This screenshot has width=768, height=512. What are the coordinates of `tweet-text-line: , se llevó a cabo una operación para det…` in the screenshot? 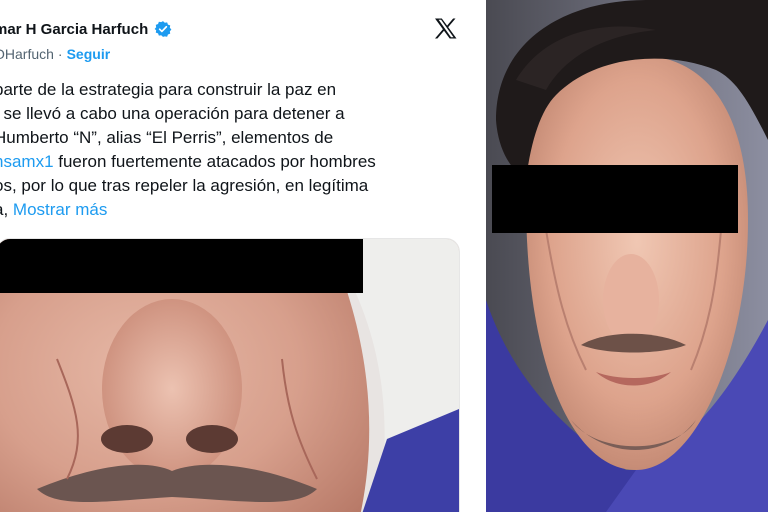 It's located at (172, 113).